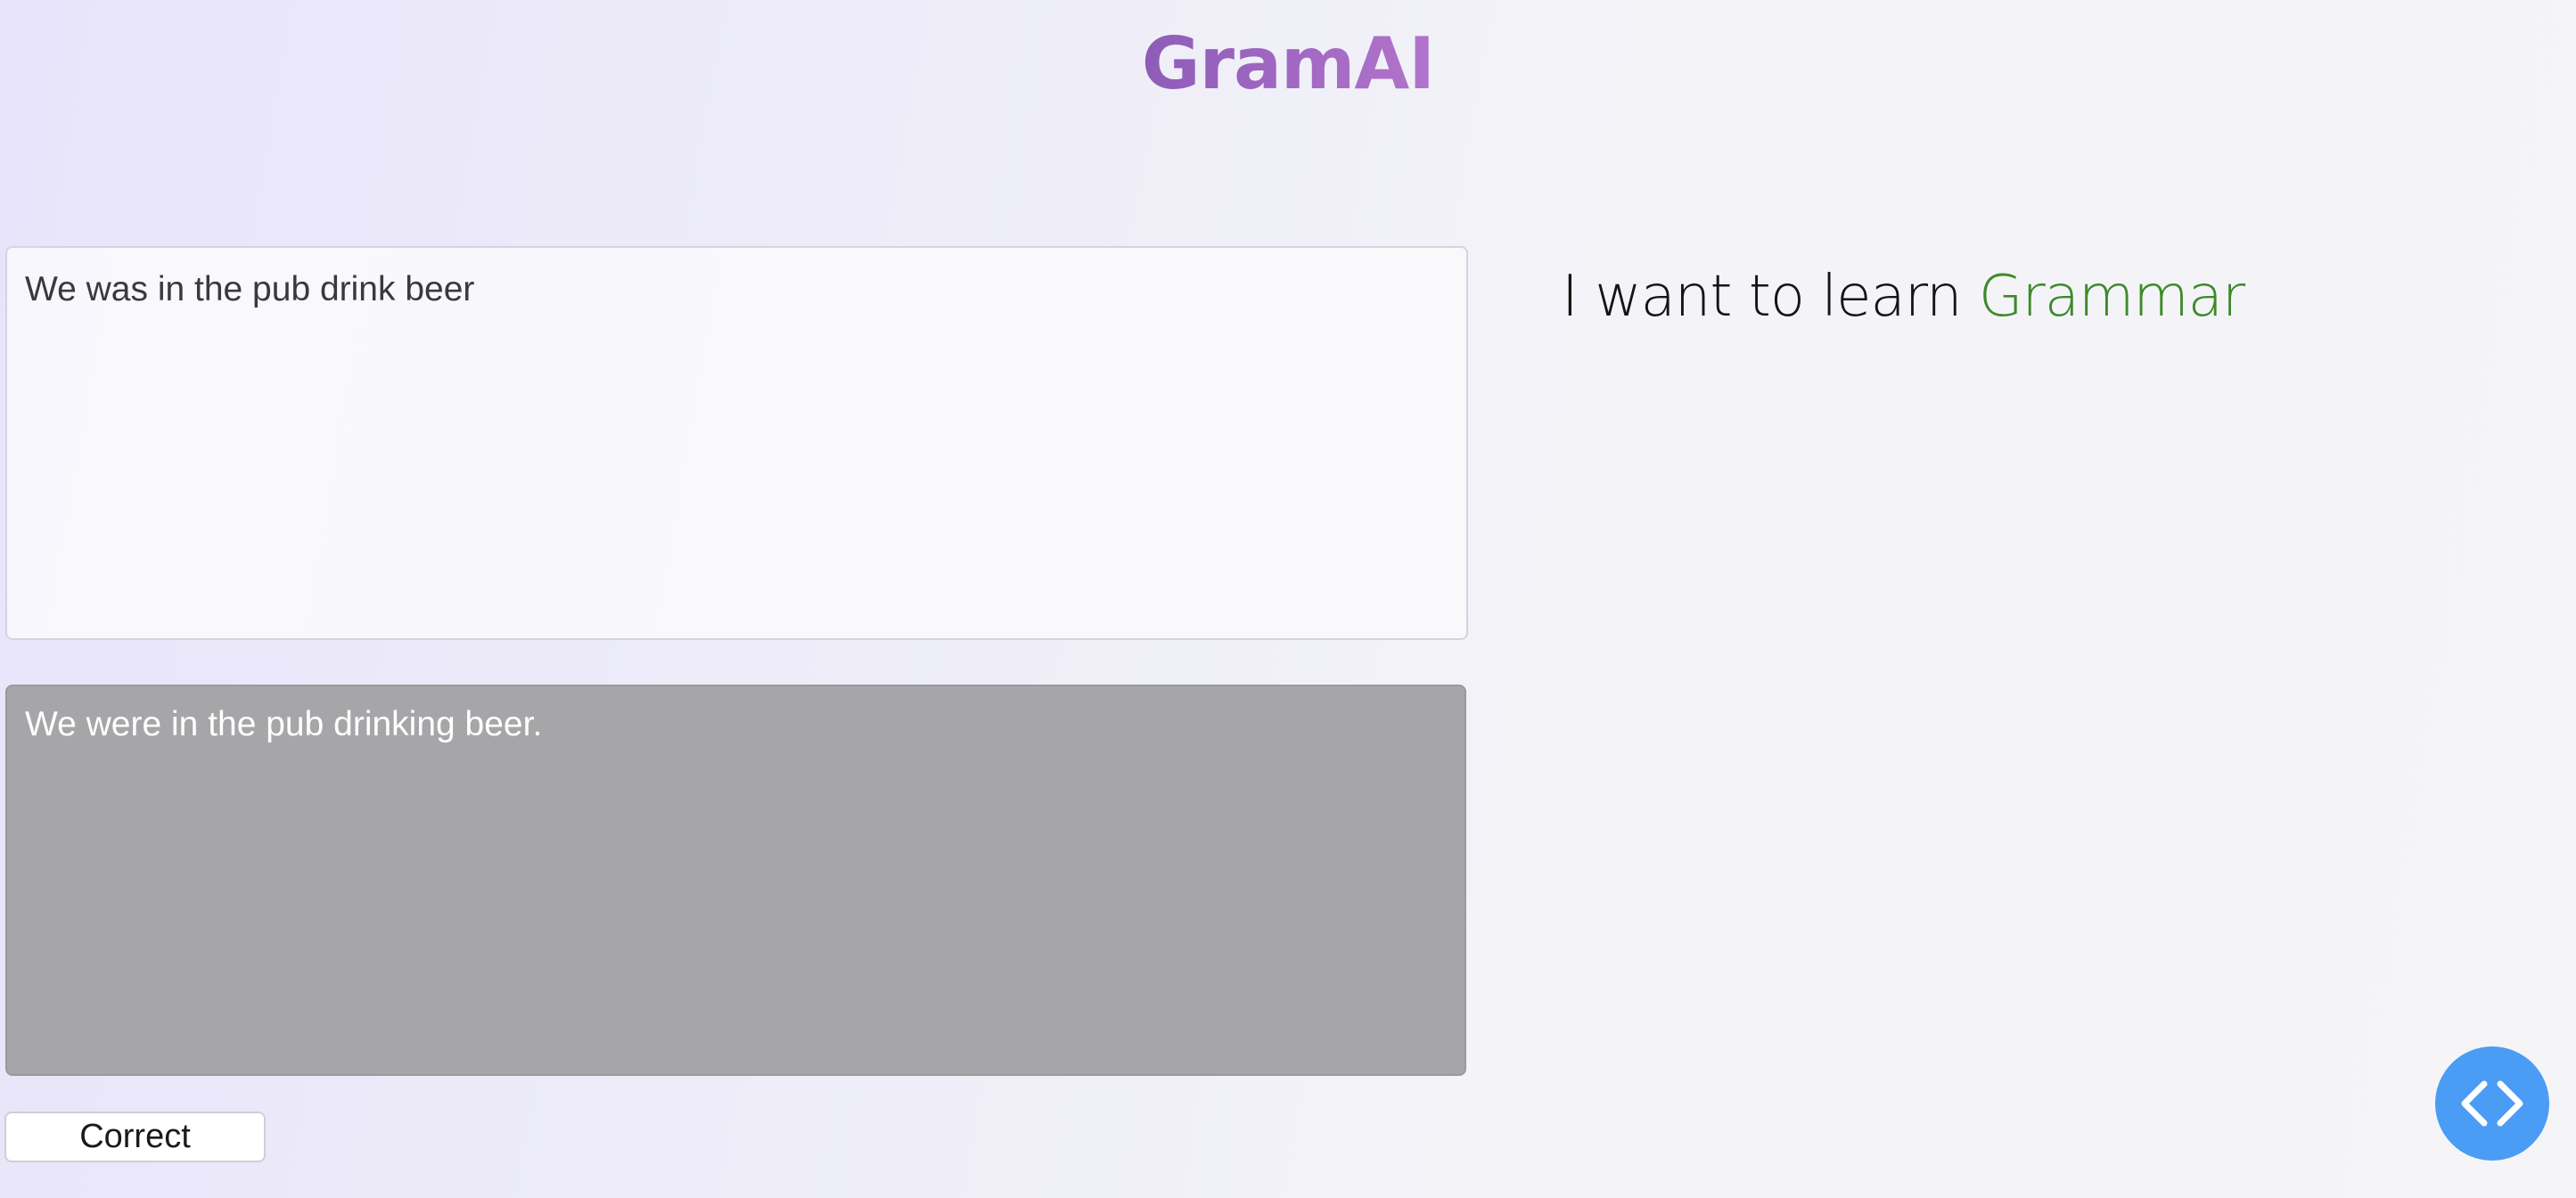  What do you see at coordinates (1762, 297) in the screenshot?
I see `tagline-prefix: I want to learn` at bounding box center [1762, 297].